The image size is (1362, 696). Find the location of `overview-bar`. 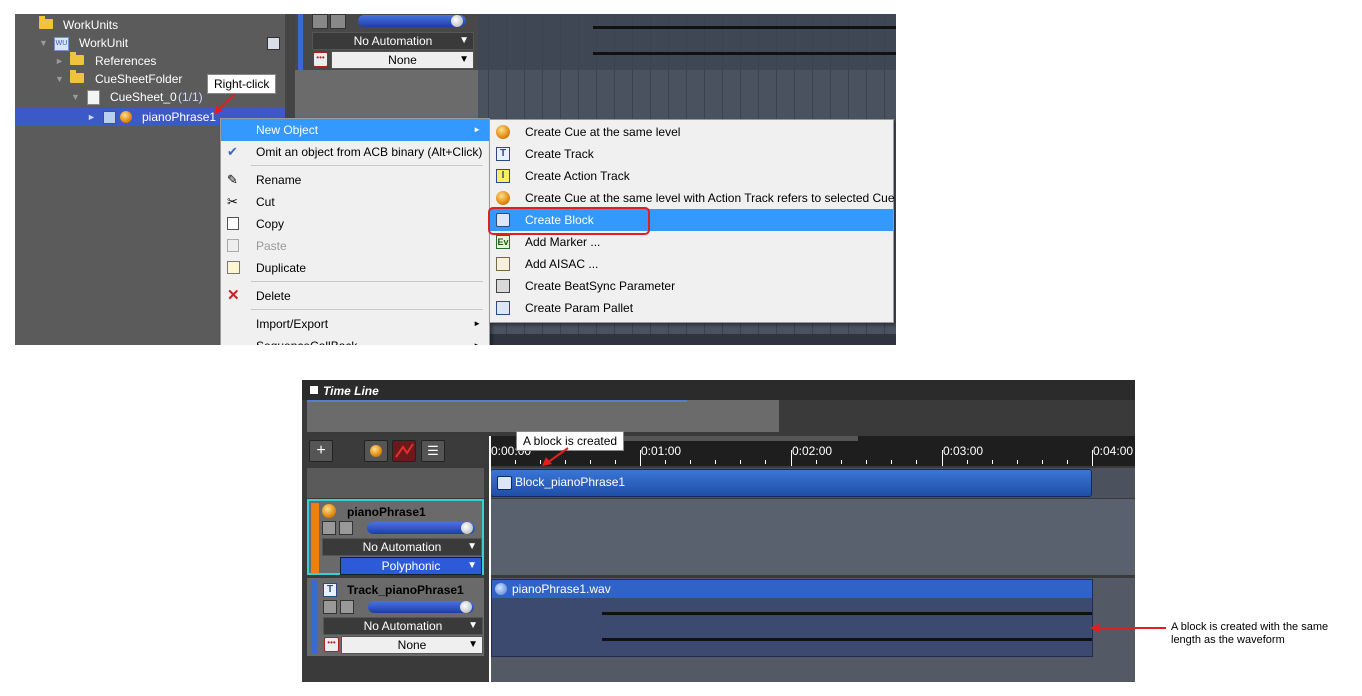

overview-bar is located at coordinates (543, 416).